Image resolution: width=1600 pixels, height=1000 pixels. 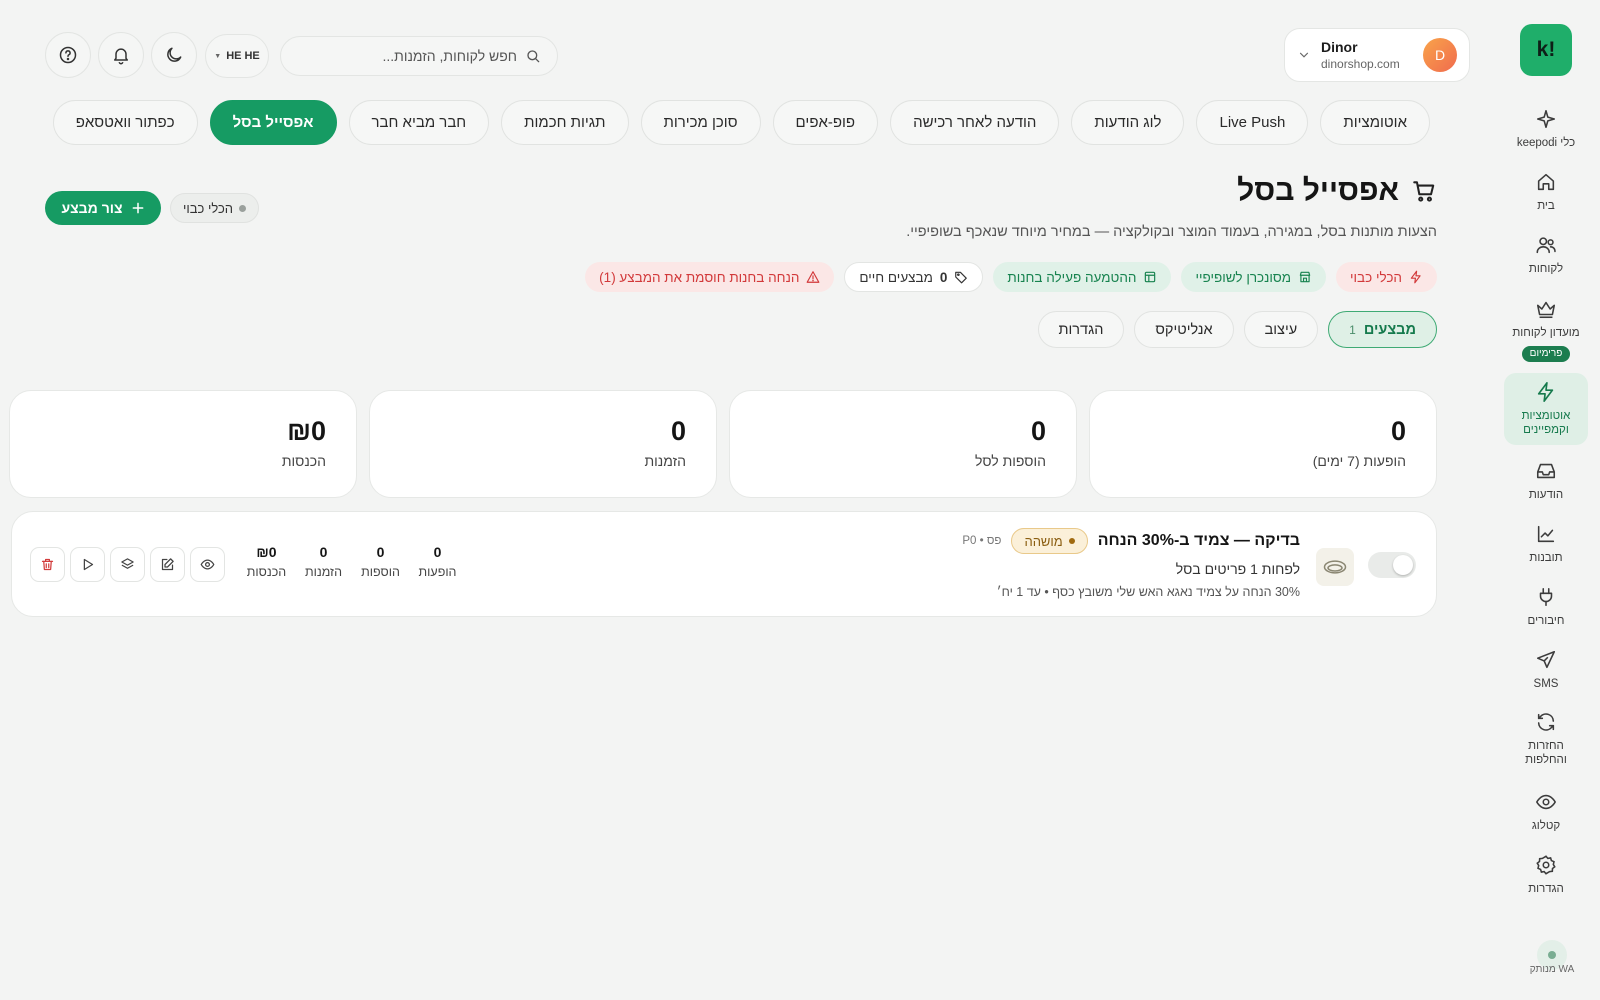 What do you see at coordinates (1243, 277) in the screenshot?
I see `shopify-synced-label: מסונכרן לשופיפיי` at bounding box center [1243, 277].